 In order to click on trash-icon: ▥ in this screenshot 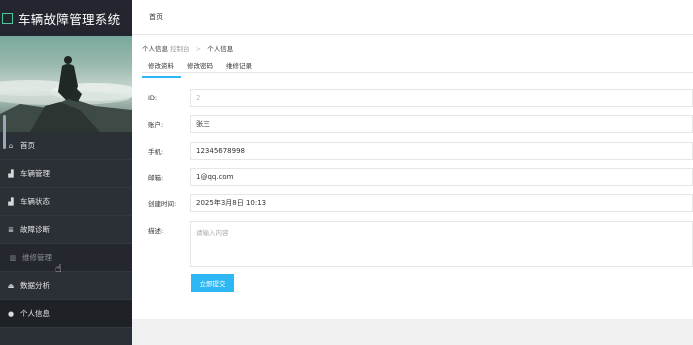, I will do `click(13, 257)`.